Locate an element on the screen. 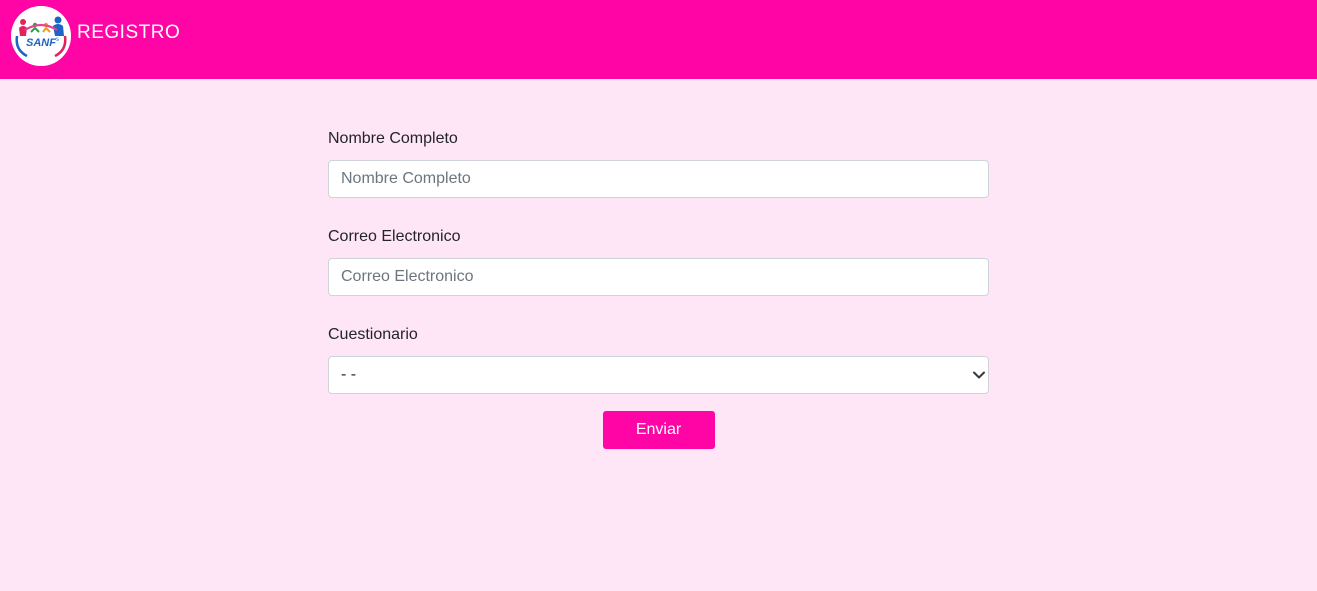  submit-button: Enviar is located at coordinates (658, 430).